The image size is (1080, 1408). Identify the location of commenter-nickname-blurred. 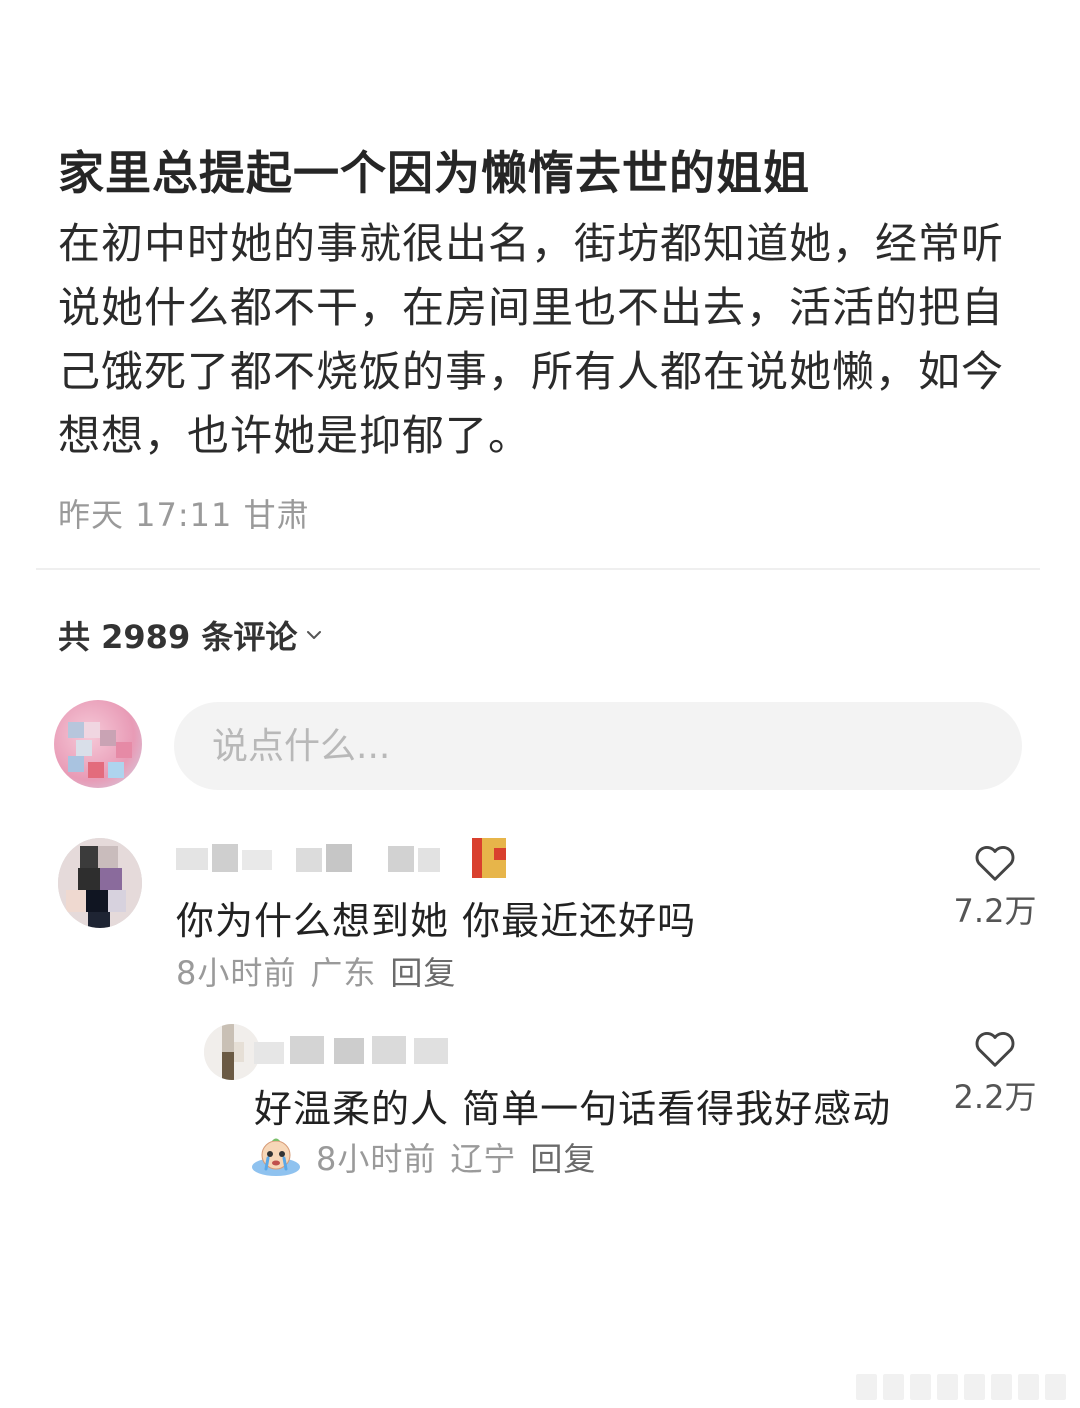
(346, 858).